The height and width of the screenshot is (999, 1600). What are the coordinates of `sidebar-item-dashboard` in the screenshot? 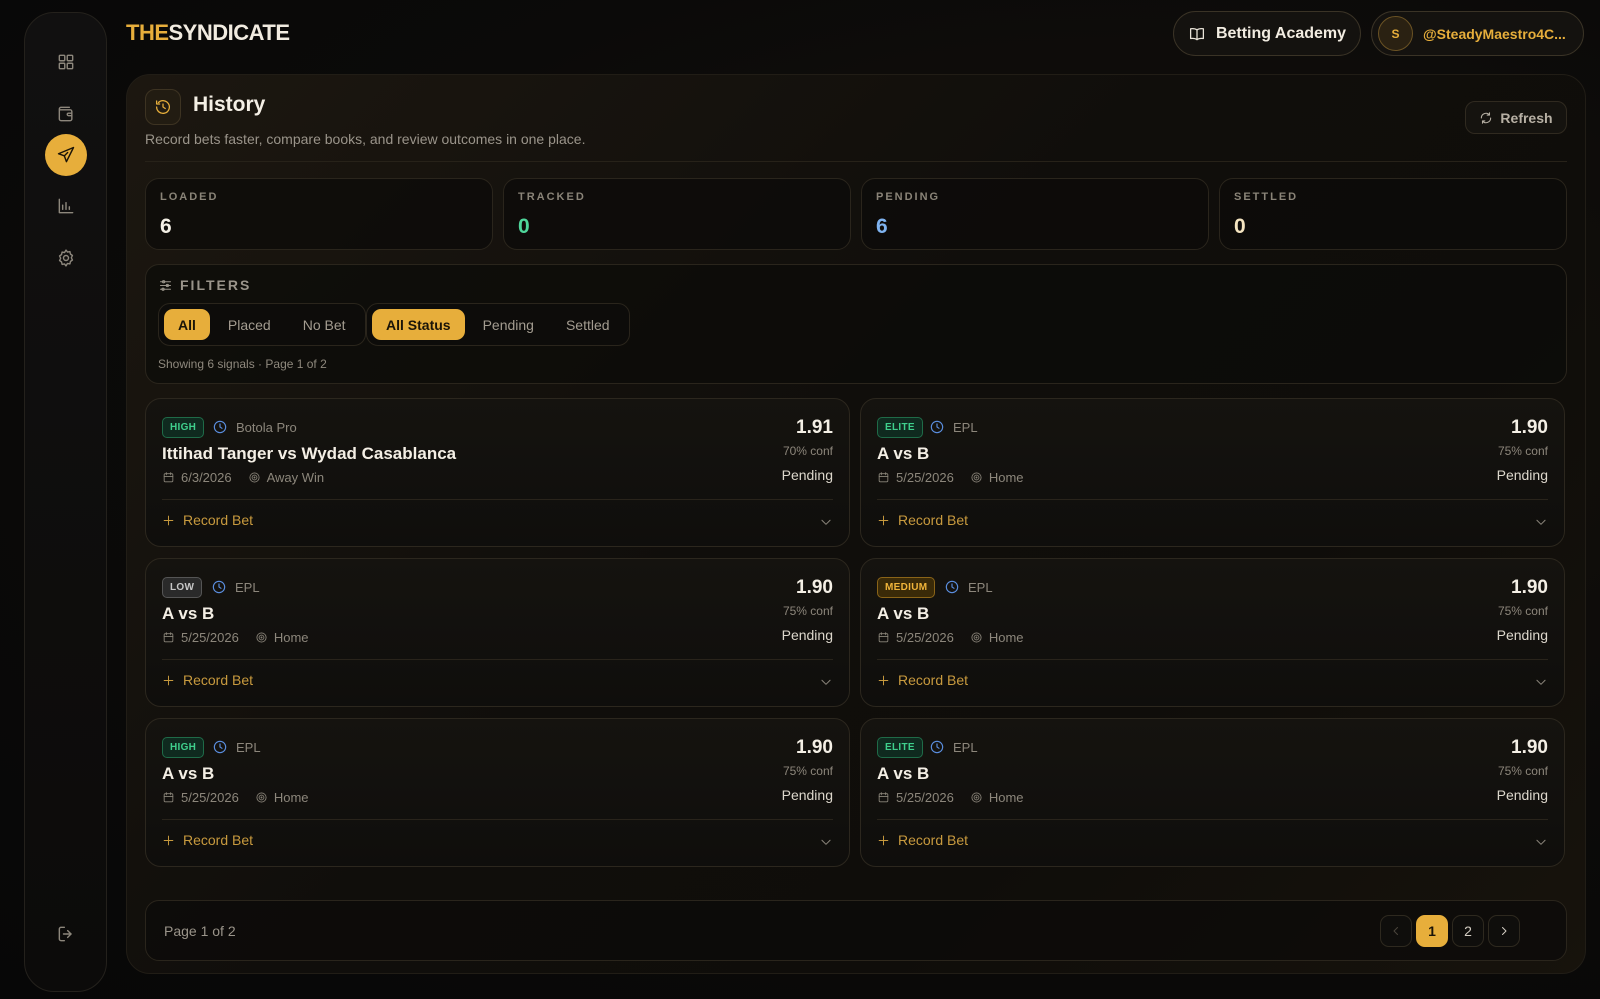 It's located at (66, 62).